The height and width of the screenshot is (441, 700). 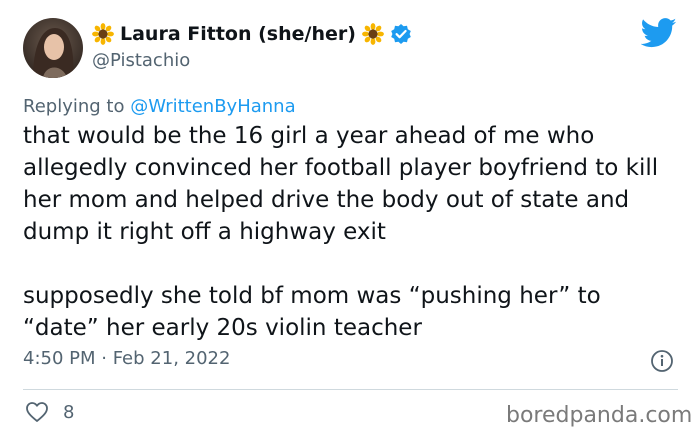 I want to click on avatar-photo, so click(x=53, y=48).